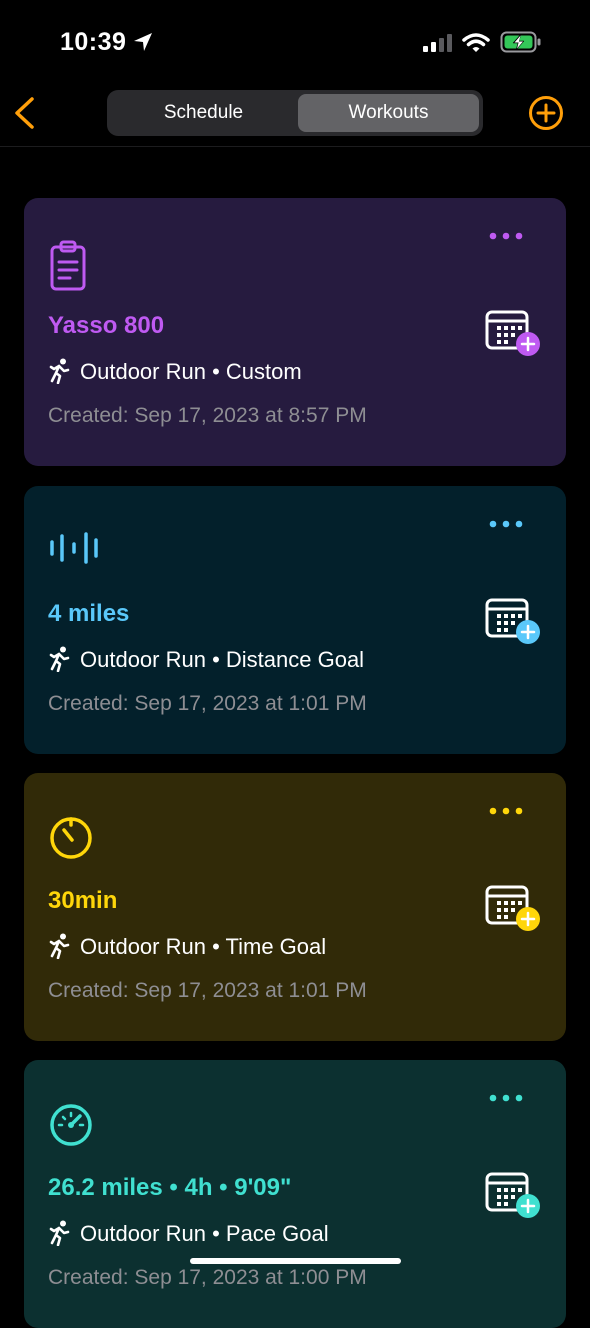  Describe the element at coordinates (222, 659) in the screenshot. I see `workout-type: Outdoor Run • Distance Goal` at that location.